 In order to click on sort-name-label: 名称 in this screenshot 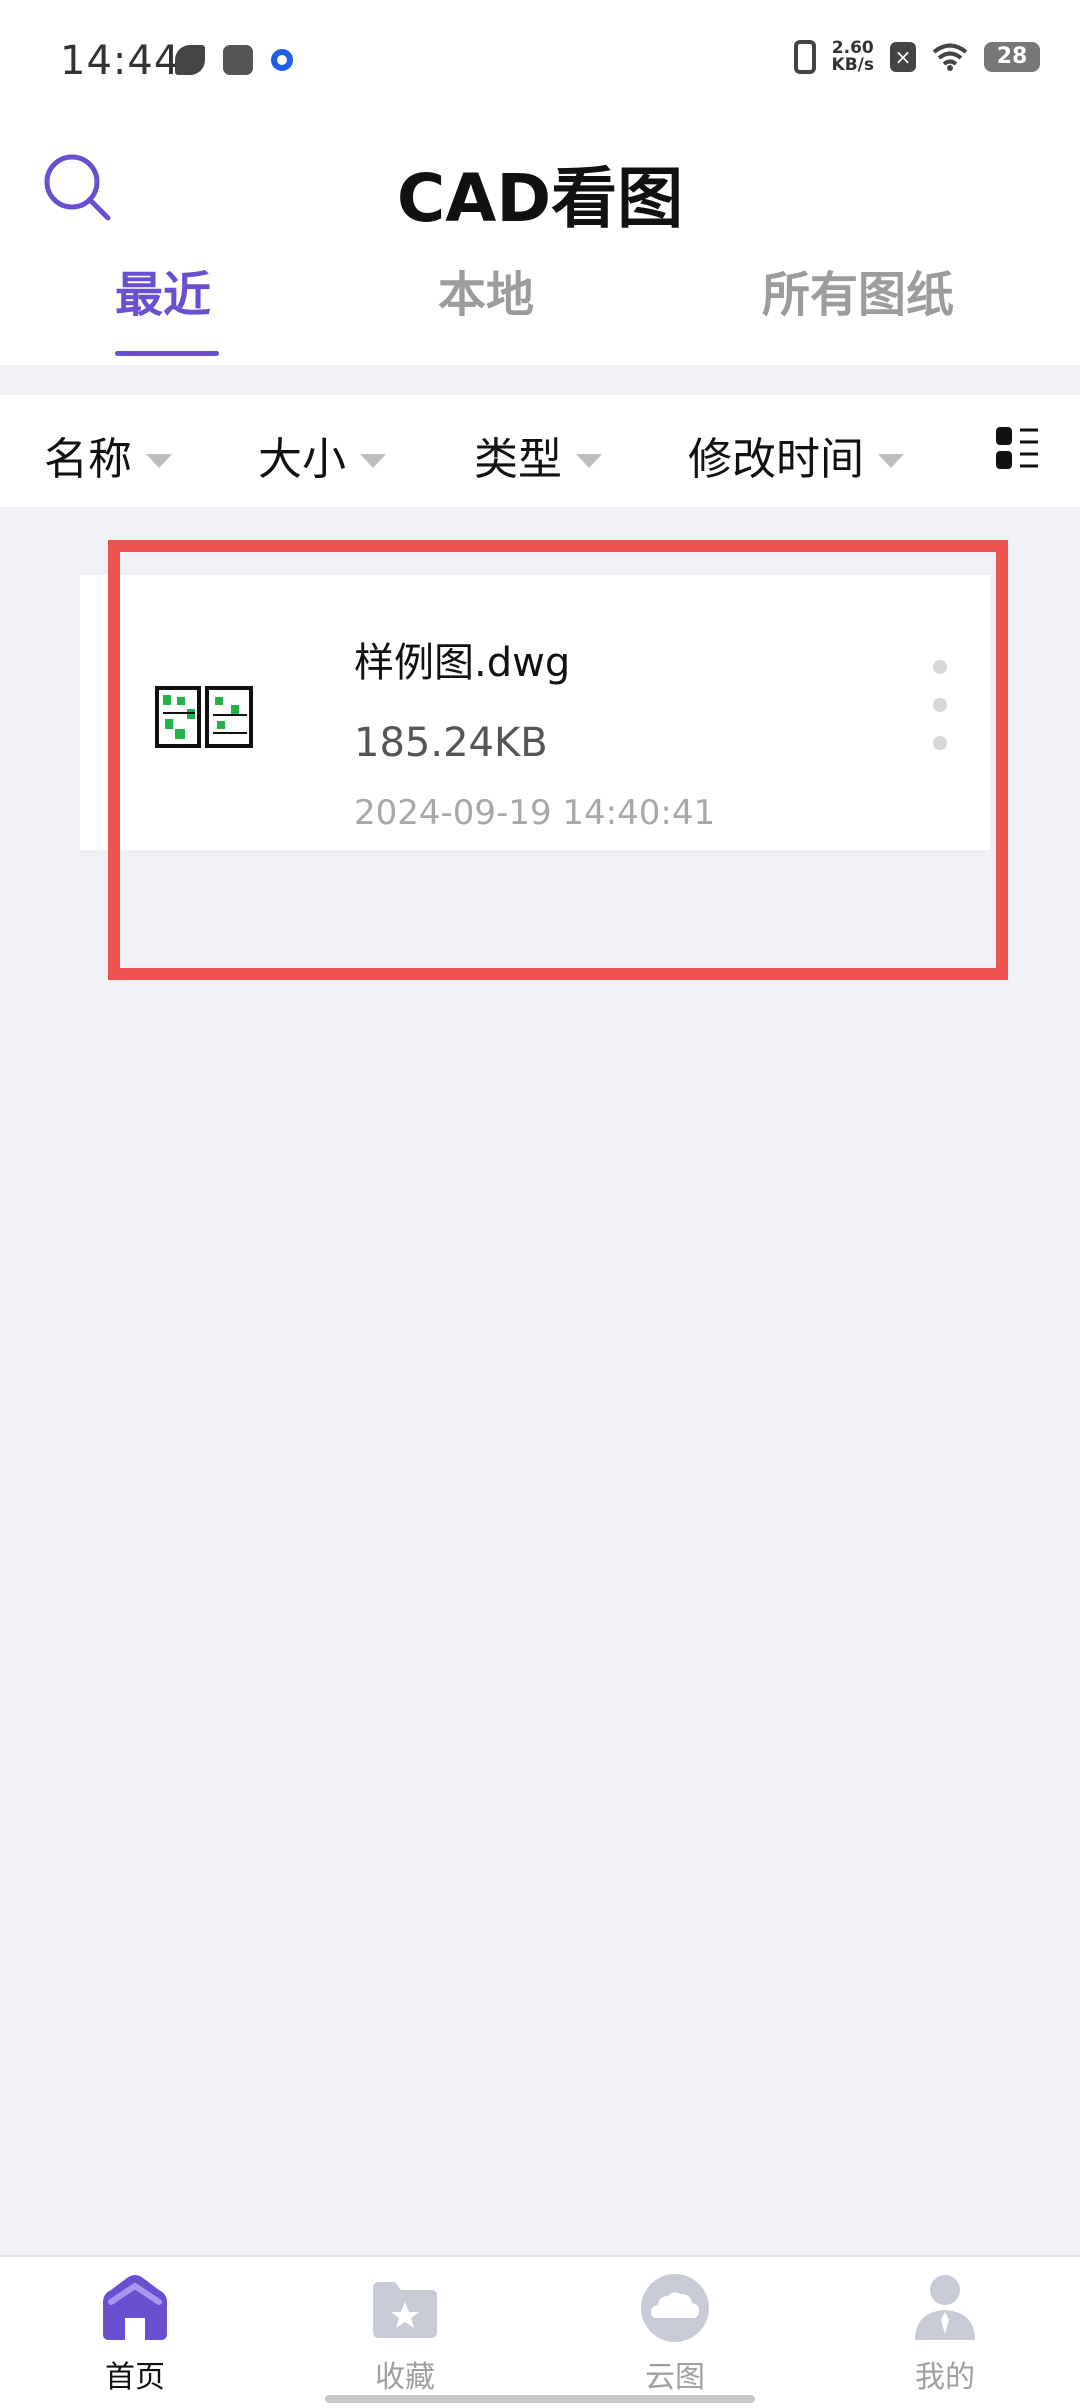, I will do `click(88, 459)`.